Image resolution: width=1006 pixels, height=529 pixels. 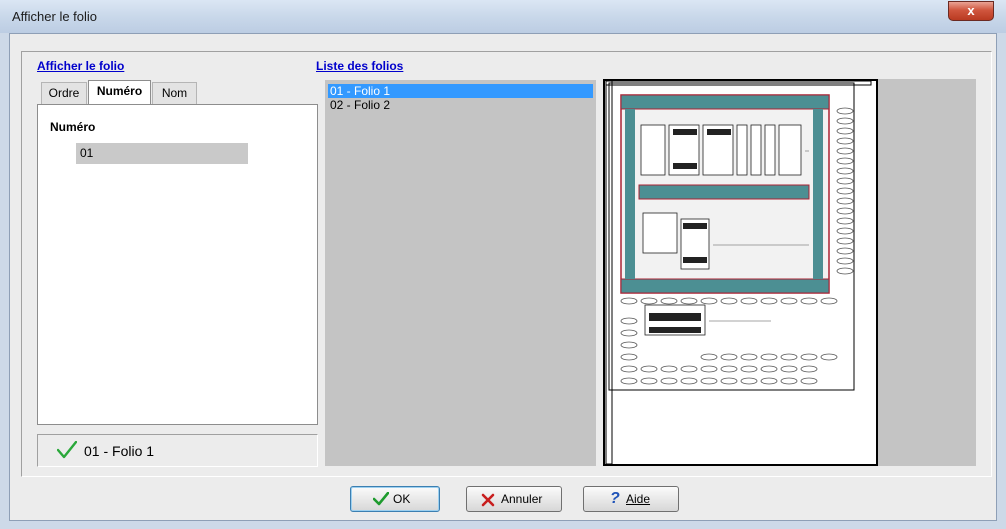 I want to click on checkmark-icon, so click(x=381, y=499).